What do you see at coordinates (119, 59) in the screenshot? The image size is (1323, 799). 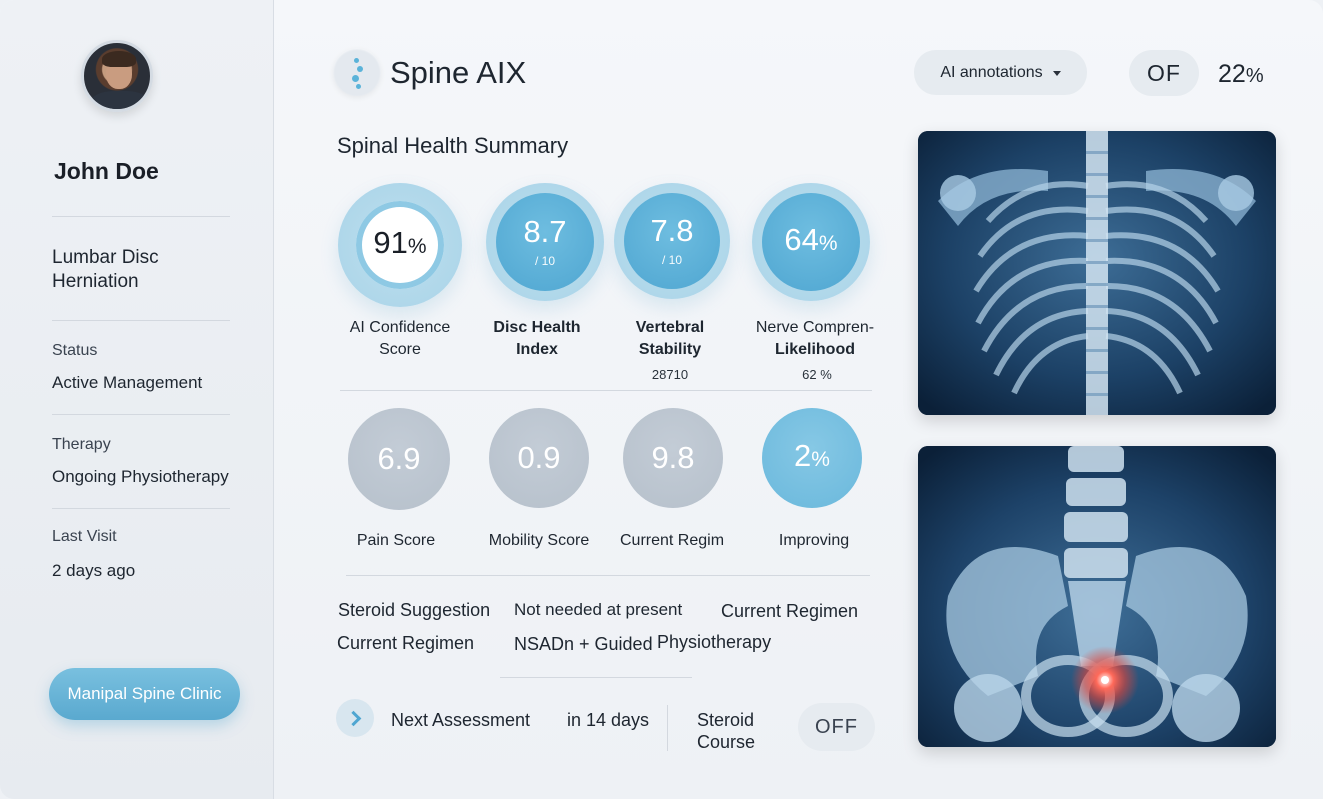 I see `avatar-hair` at bounding box center [119, 59].